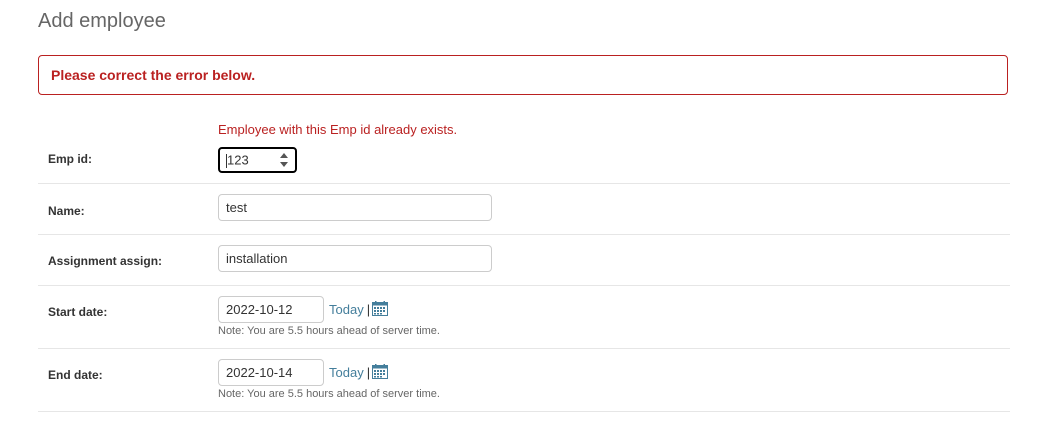 This screenshot has width=1040, height=422. I want to click on end-date-shortcuts: Today |, so click(359, 372).